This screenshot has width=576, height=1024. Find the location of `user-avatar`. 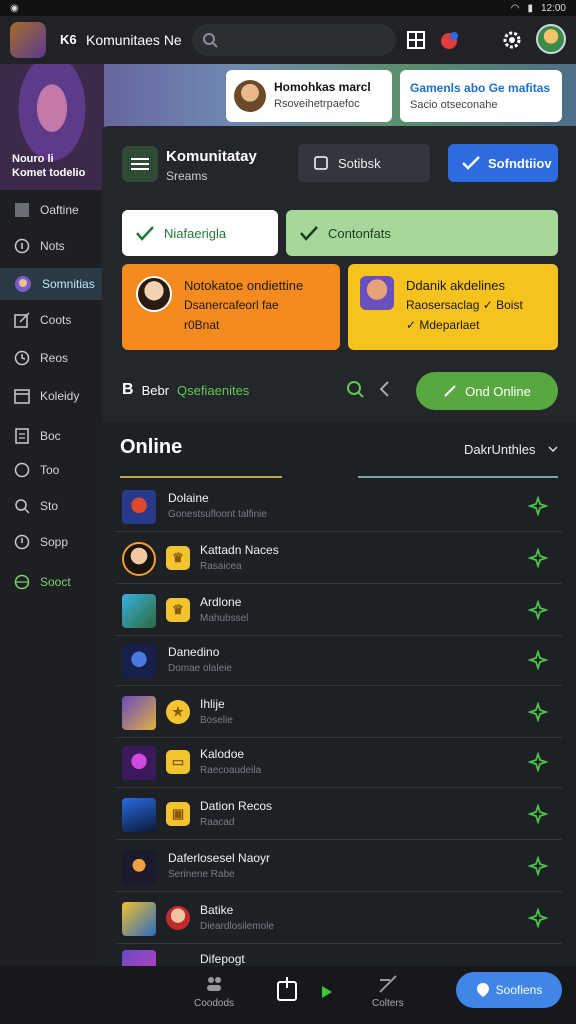

user-avatar is located at coordinates (139, 559).